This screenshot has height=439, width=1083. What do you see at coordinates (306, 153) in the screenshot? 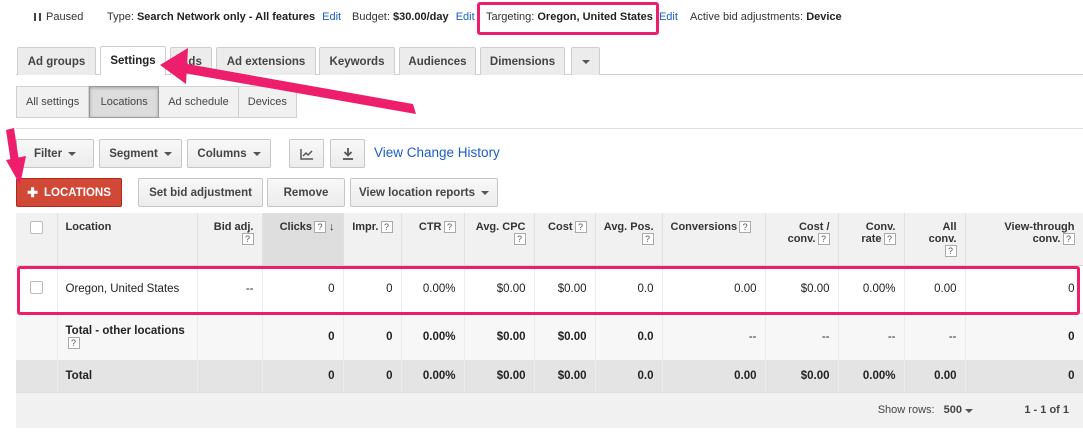
I see `chart-toggle-button` at bounding box center [306, 153].